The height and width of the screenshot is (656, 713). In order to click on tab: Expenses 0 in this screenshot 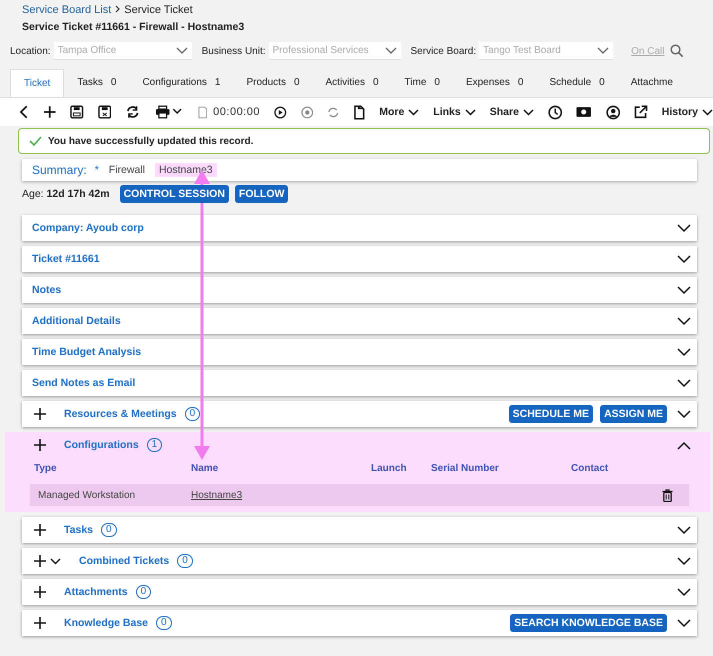, I will do `click(494, 83)`.